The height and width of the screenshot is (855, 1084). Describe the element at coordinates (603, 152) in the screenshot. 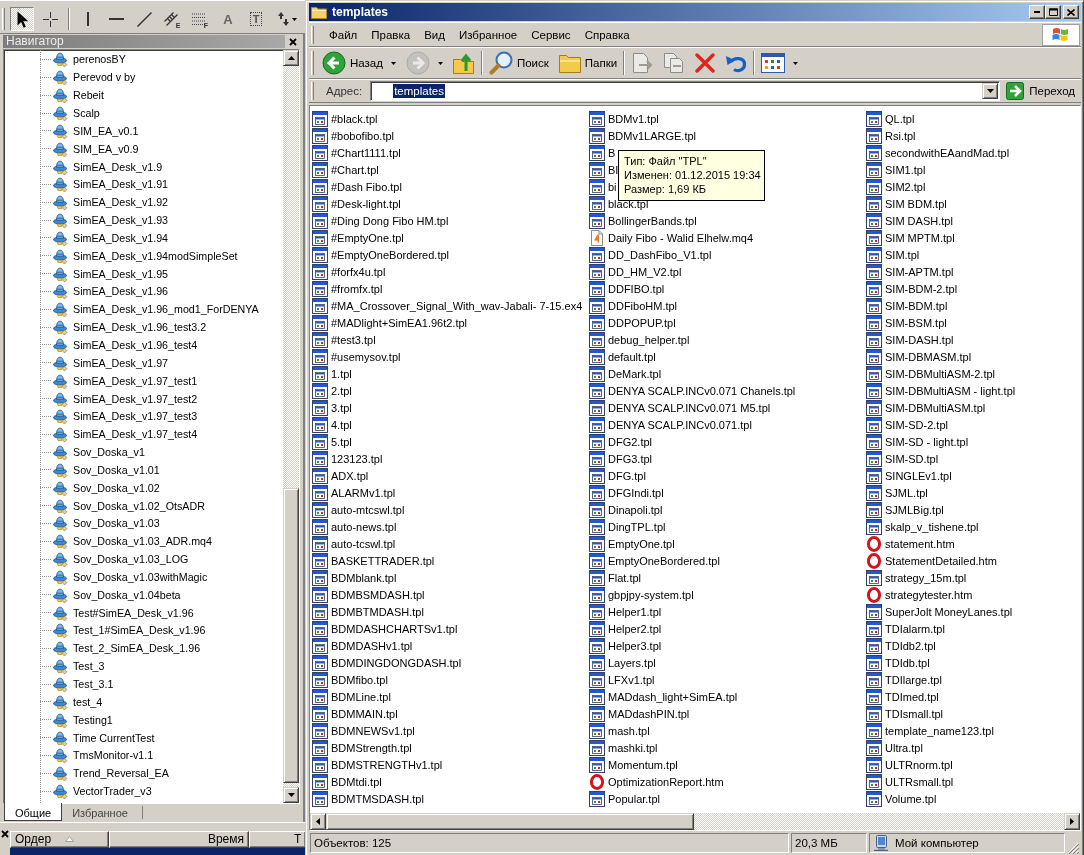

I see `file-item: B` at that location.